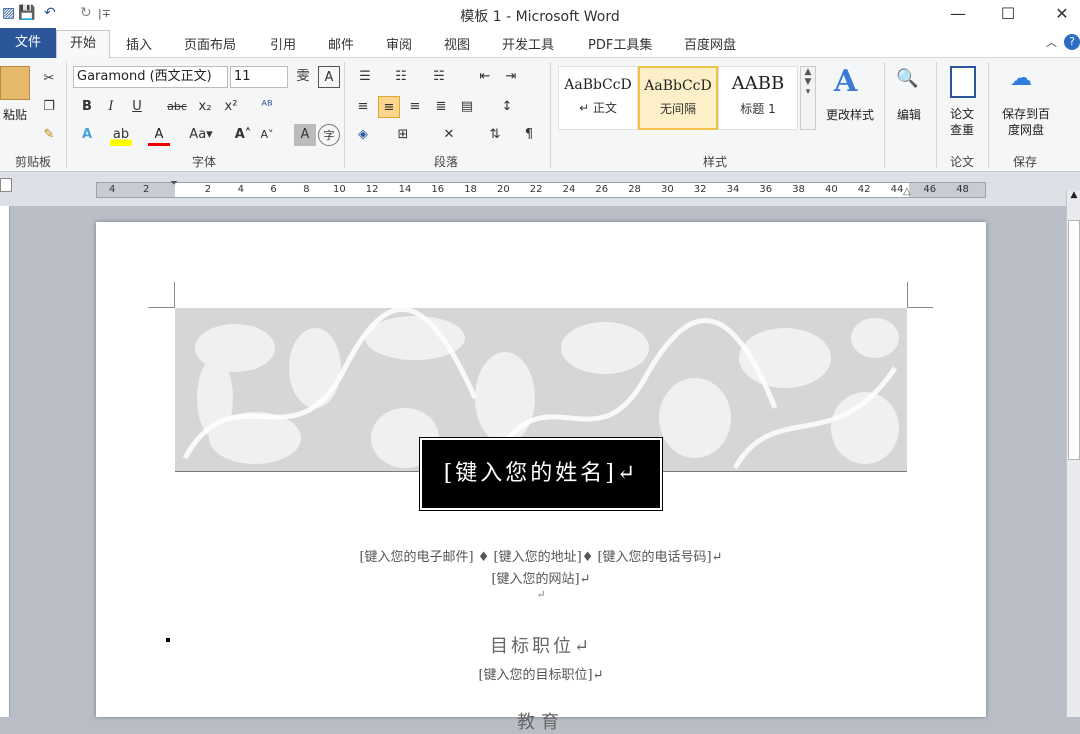 This screenshot has width=1080, height=734. I want to click on style-name: 标题 1, so click(758, 109).